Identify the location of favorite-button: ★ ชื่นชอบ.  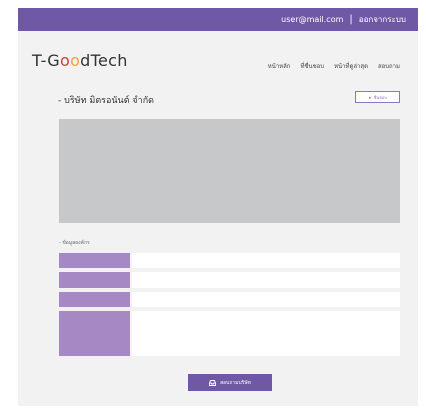
(377, 97).